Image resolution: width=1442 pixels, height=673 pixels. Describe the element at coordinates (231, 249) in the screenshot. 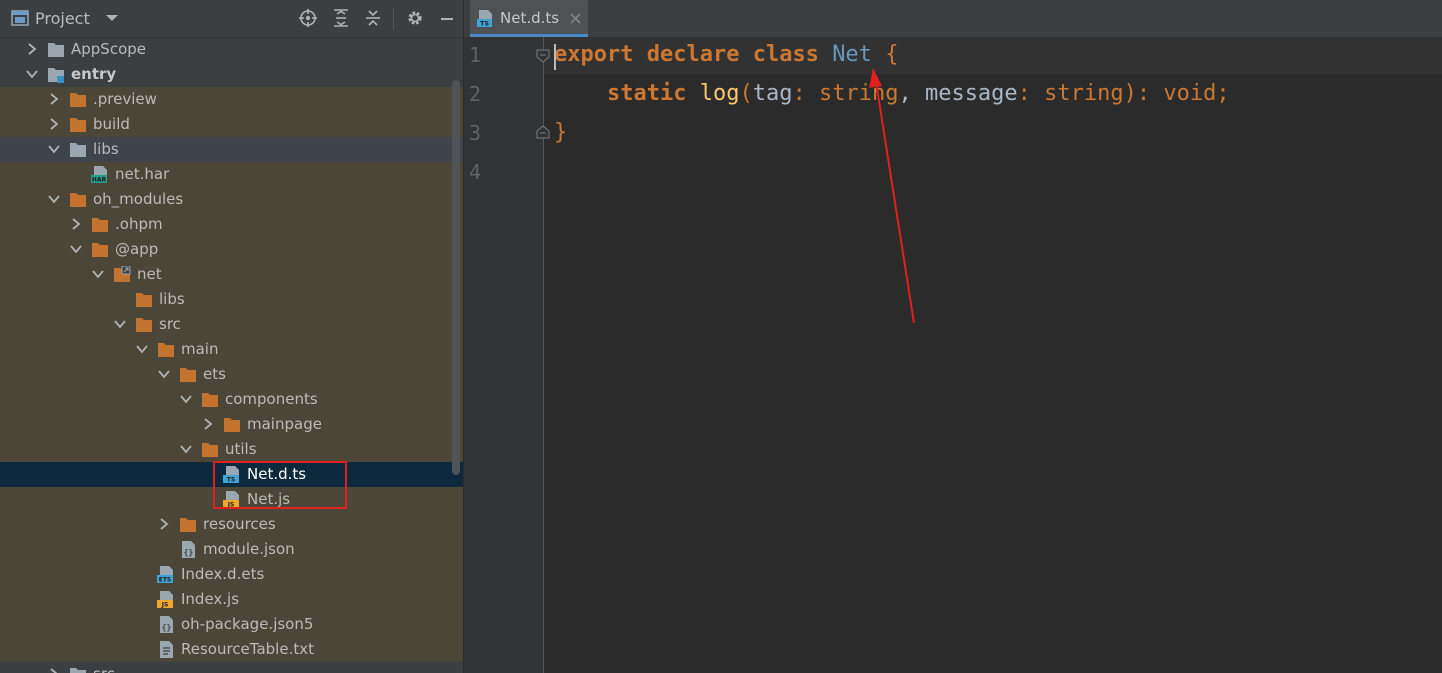

I see `tree-row: @app` at that location.